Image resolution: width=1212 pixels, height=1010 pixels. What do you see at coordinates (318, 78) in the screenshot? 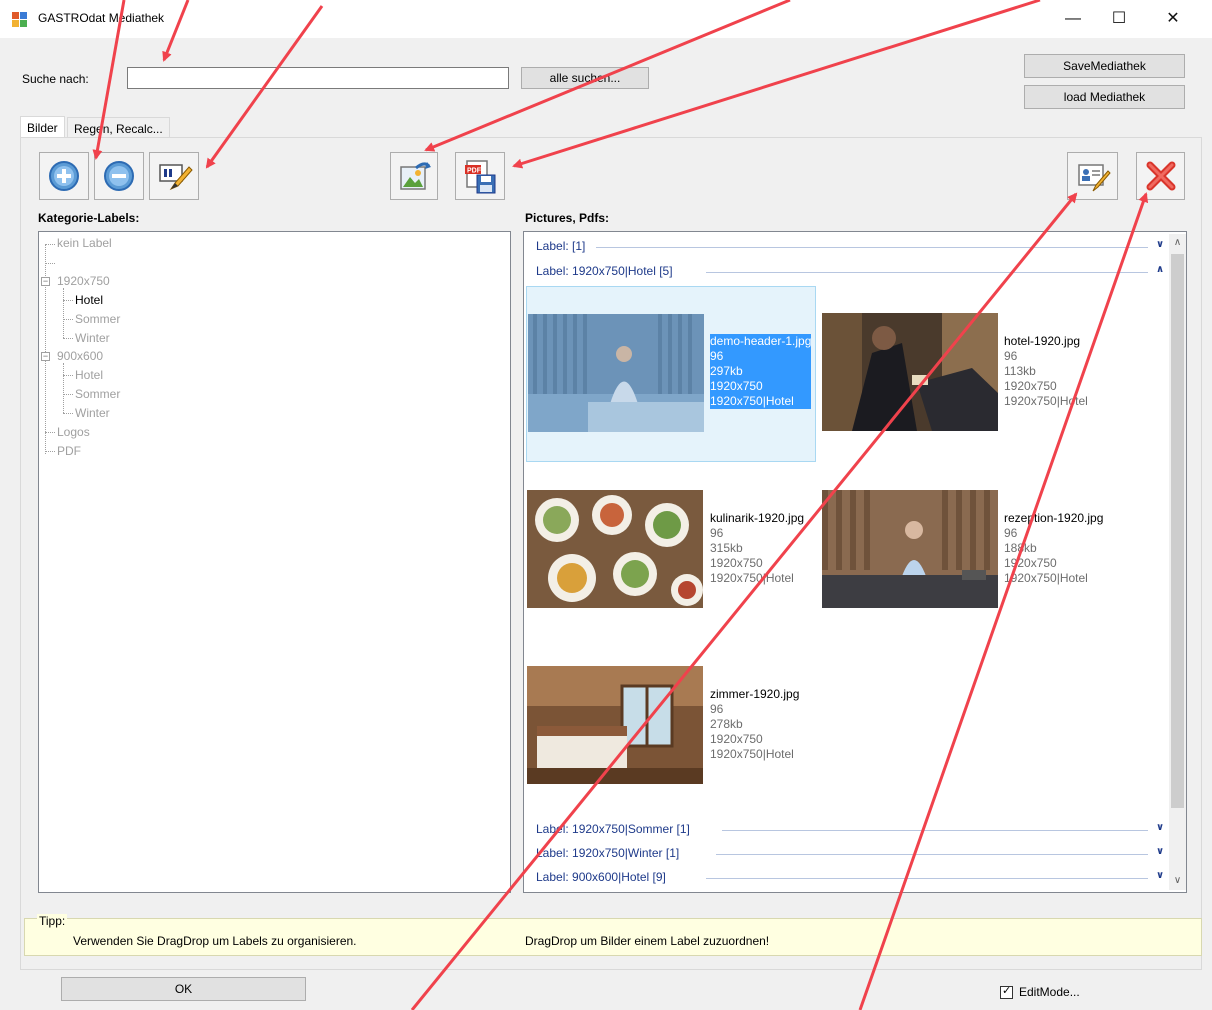
I see `search-input` at bounding box center [318, 78].